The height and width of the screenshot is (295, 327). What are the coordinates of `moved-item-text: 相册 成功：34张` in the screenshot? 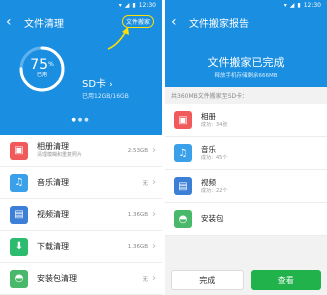 It's located at (214, 120).